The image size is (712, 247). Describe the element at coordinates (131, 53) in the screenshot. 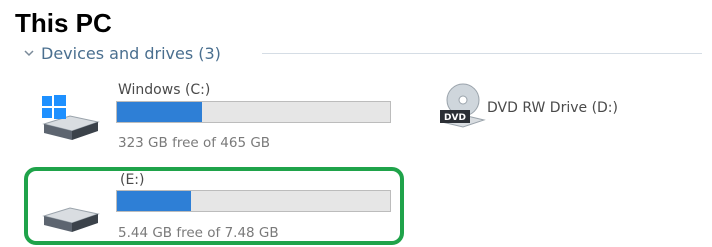

I see `group-label: Devices and drives (3)` at that location.